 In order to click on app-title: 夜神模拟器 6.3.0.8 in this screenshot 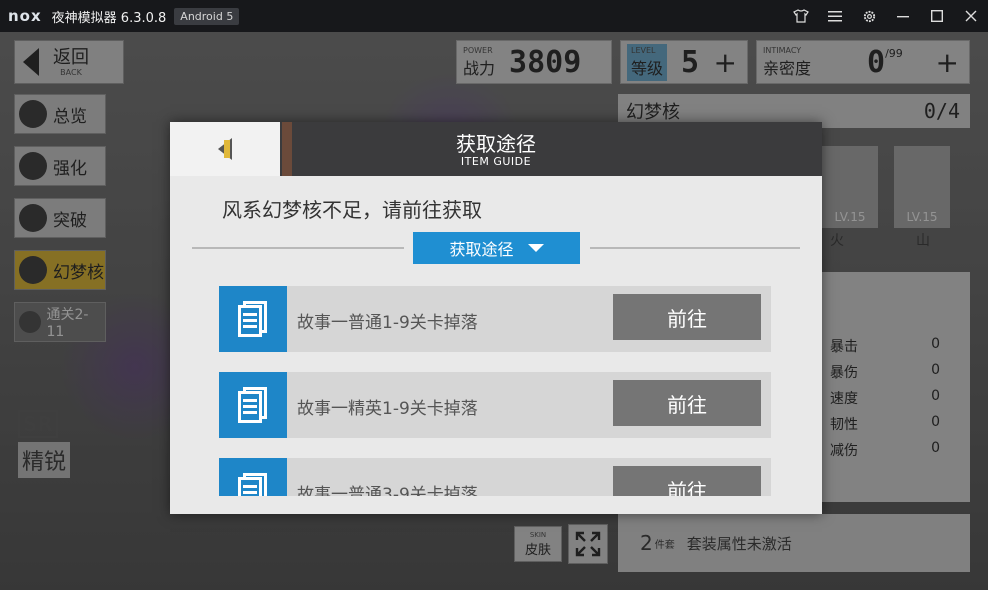, I will do `click(109, 18)`.